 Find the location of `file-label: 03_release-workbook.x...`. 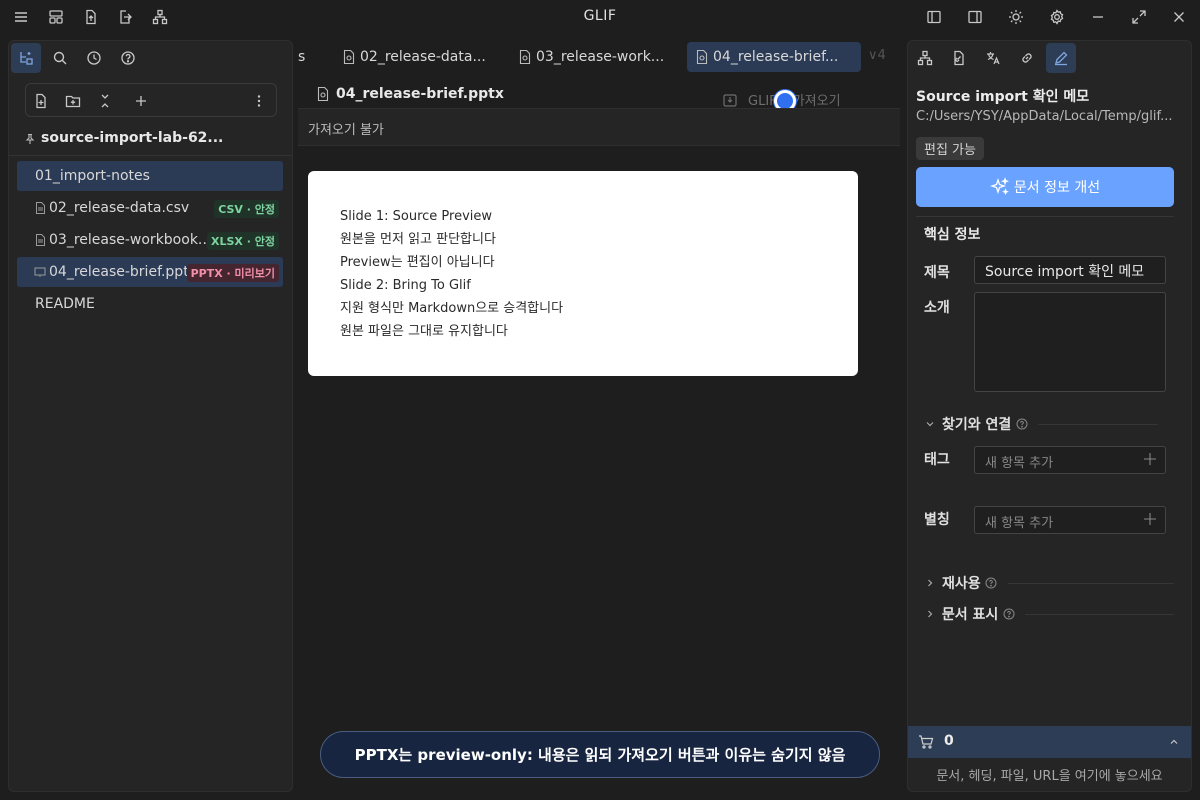

file-label: 03_release-workbook.x... is located at coordinates (134, 240).